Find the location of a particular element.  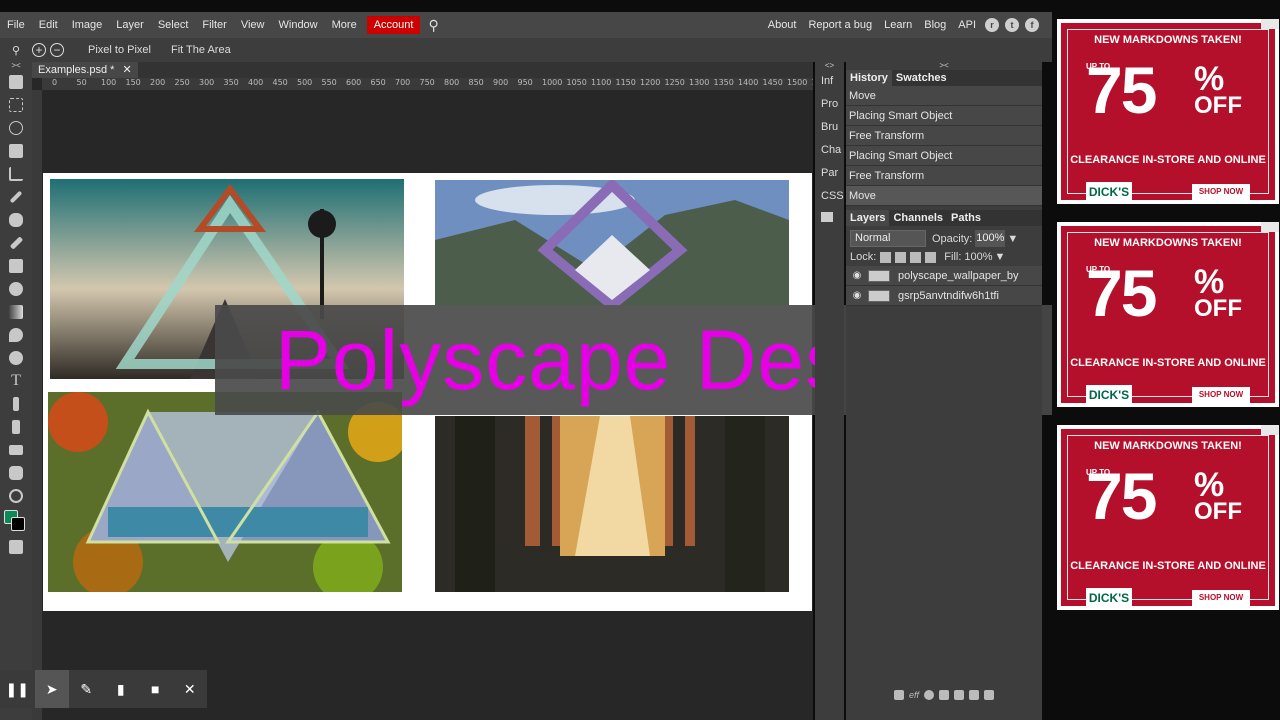

mini-panel-properties: Pro is located at coordinates (829, 104).